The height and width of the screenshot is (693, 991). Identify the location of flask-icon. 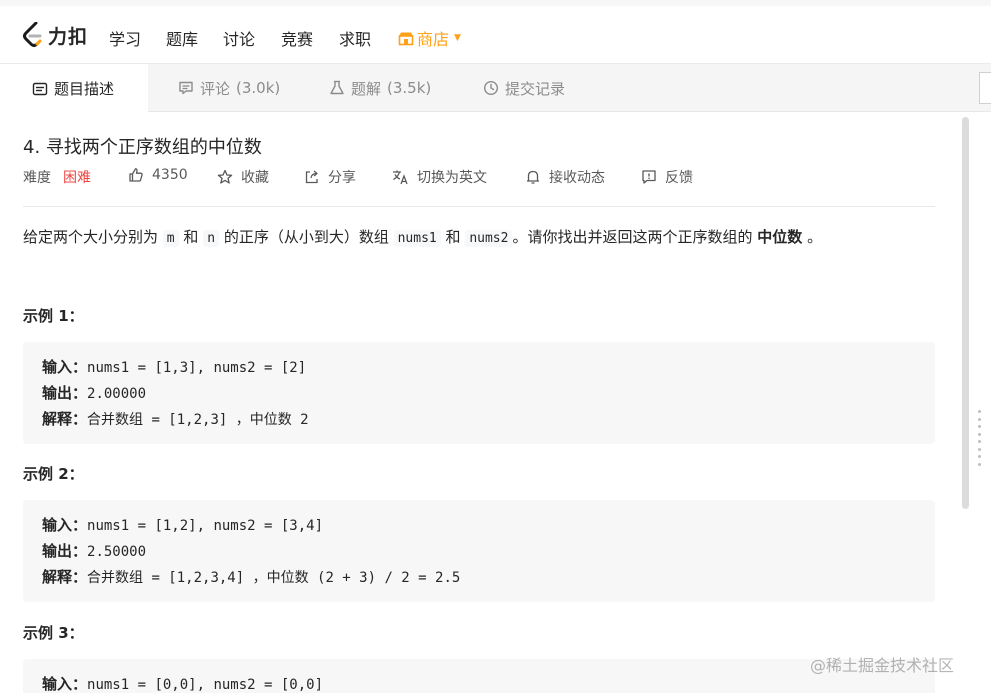
(337, 87).